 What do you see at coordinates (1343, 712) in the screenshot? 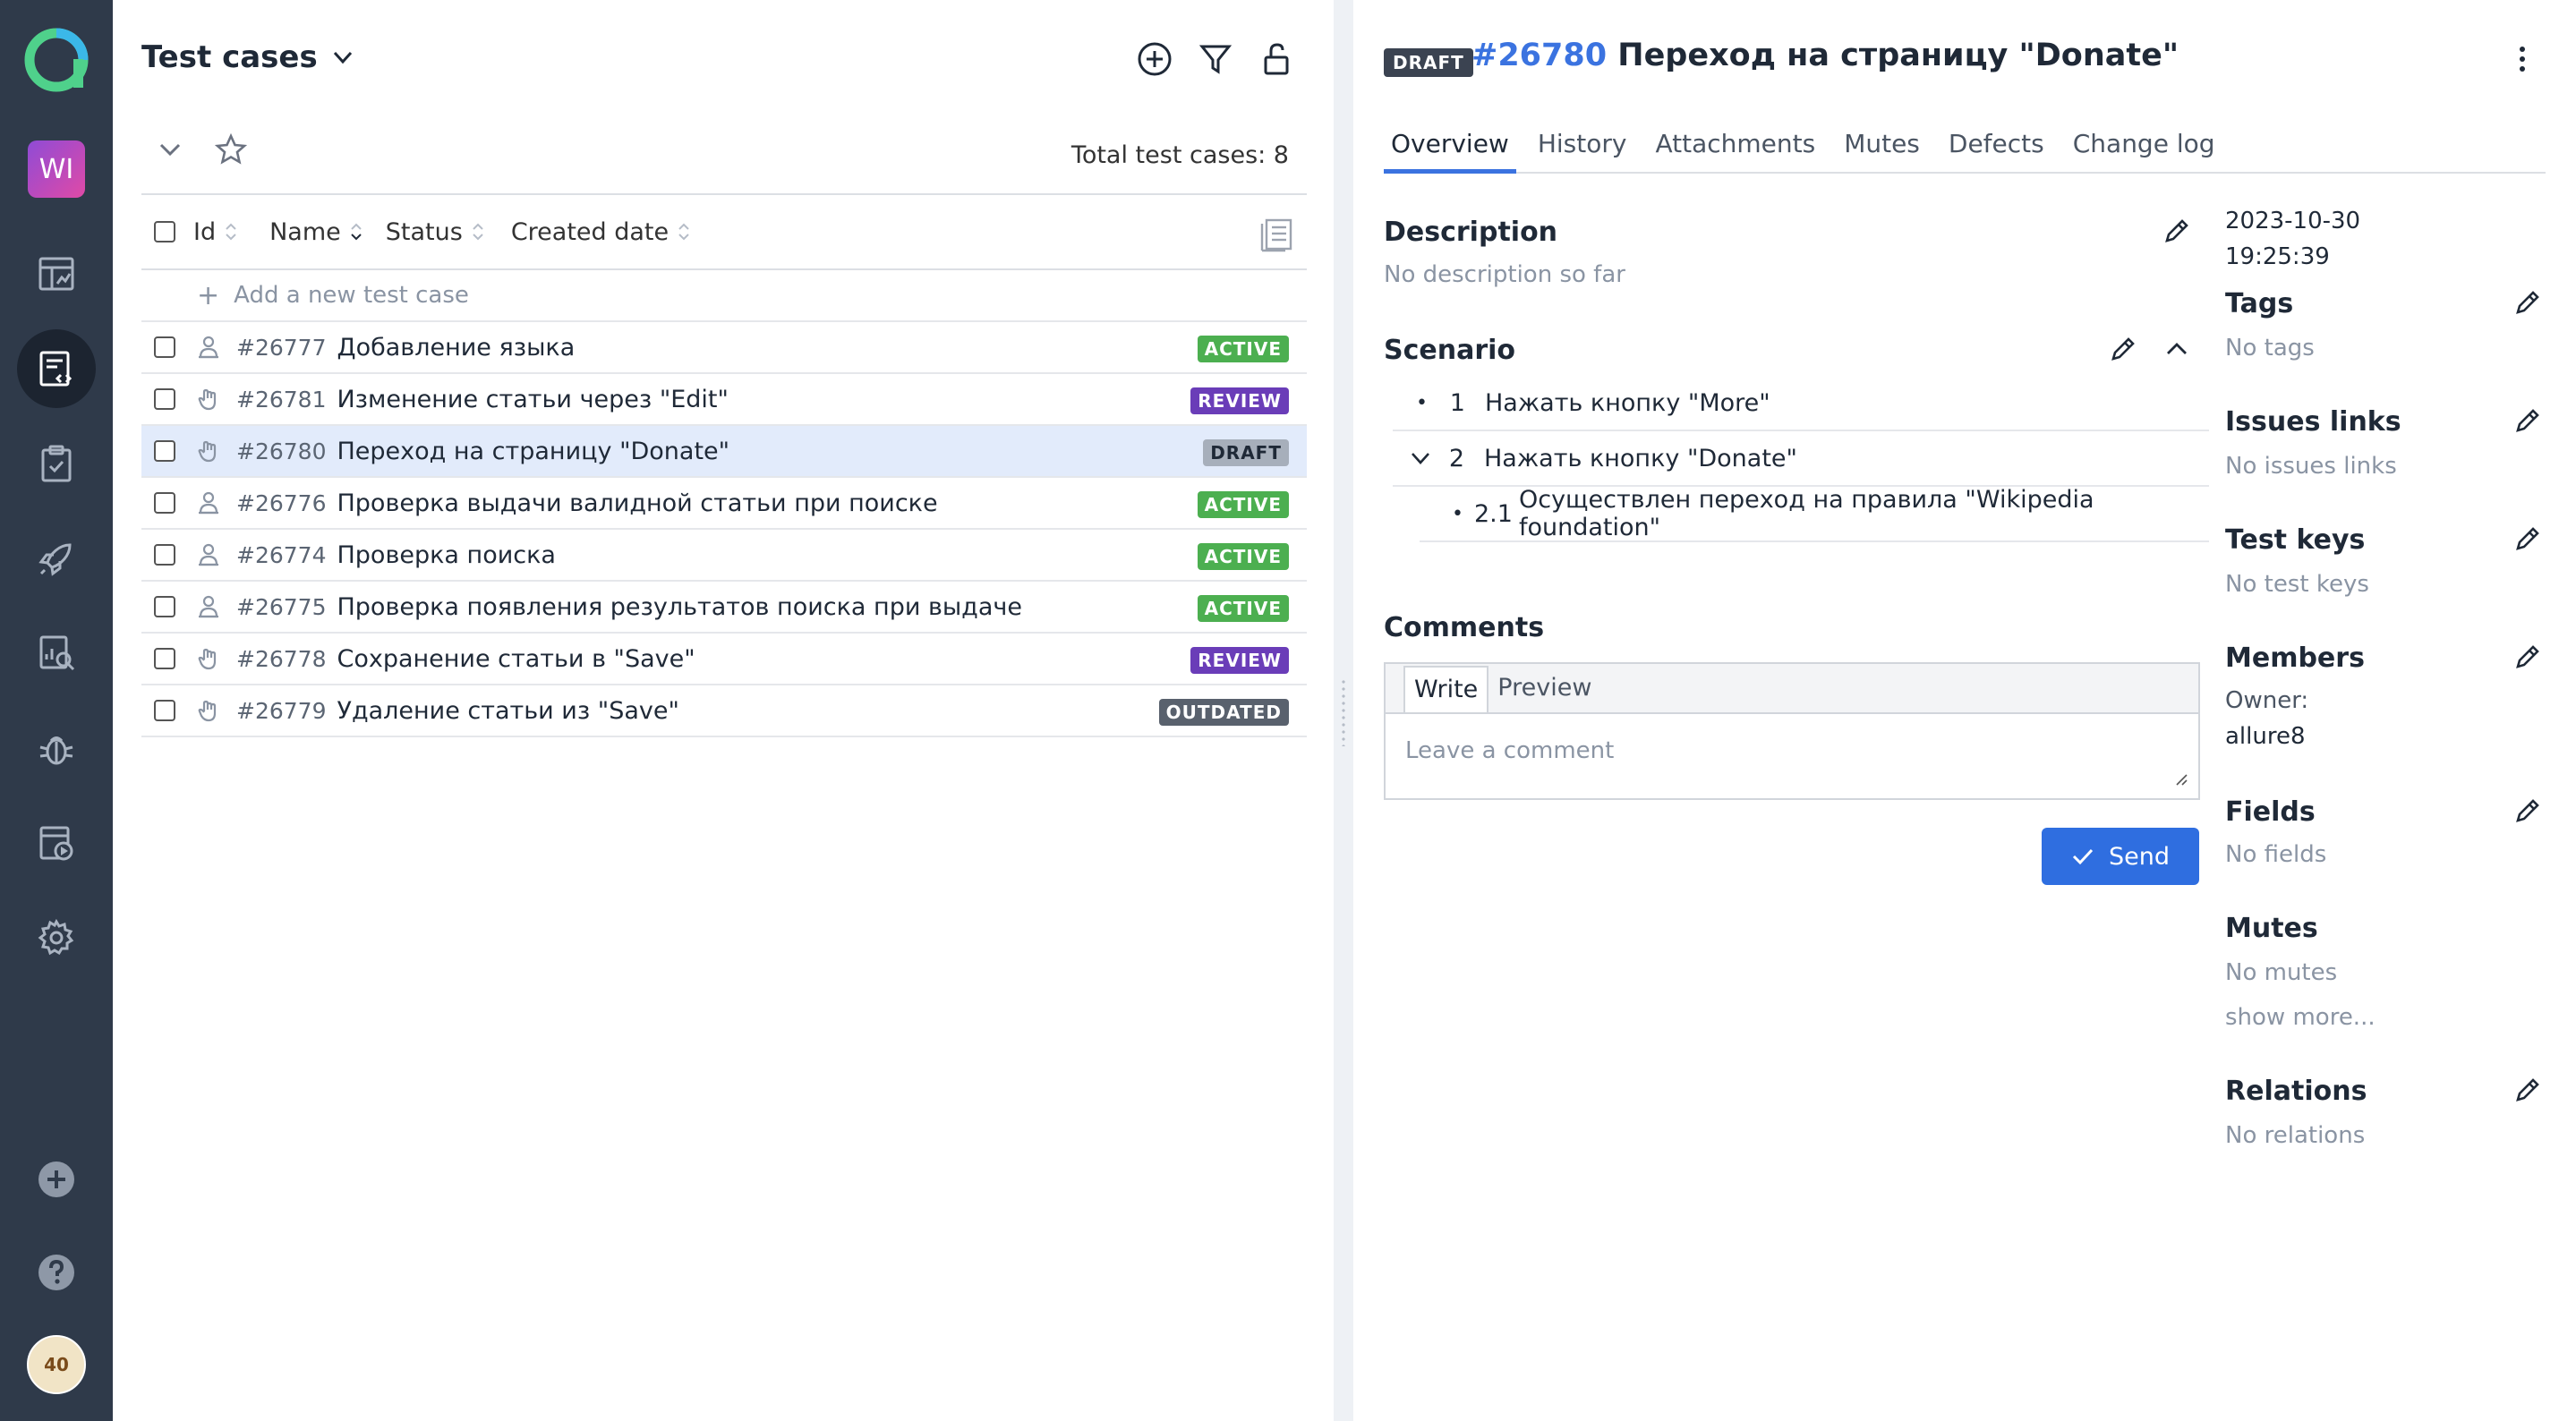
I see `resize-handle` at bounding box center [1343, 712].